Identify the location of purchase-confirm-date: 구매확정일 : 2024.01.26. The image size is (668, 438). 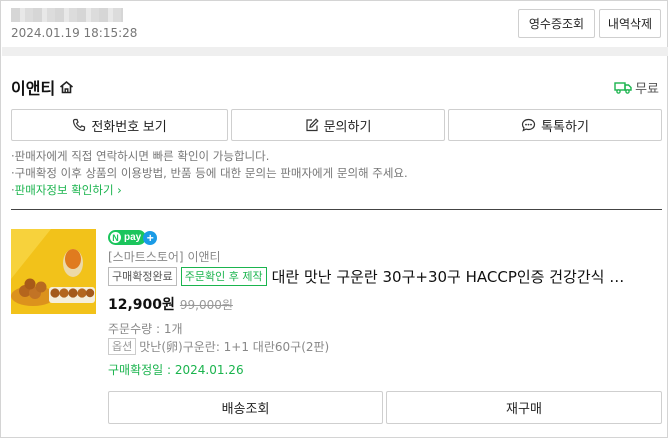
(176, 370).